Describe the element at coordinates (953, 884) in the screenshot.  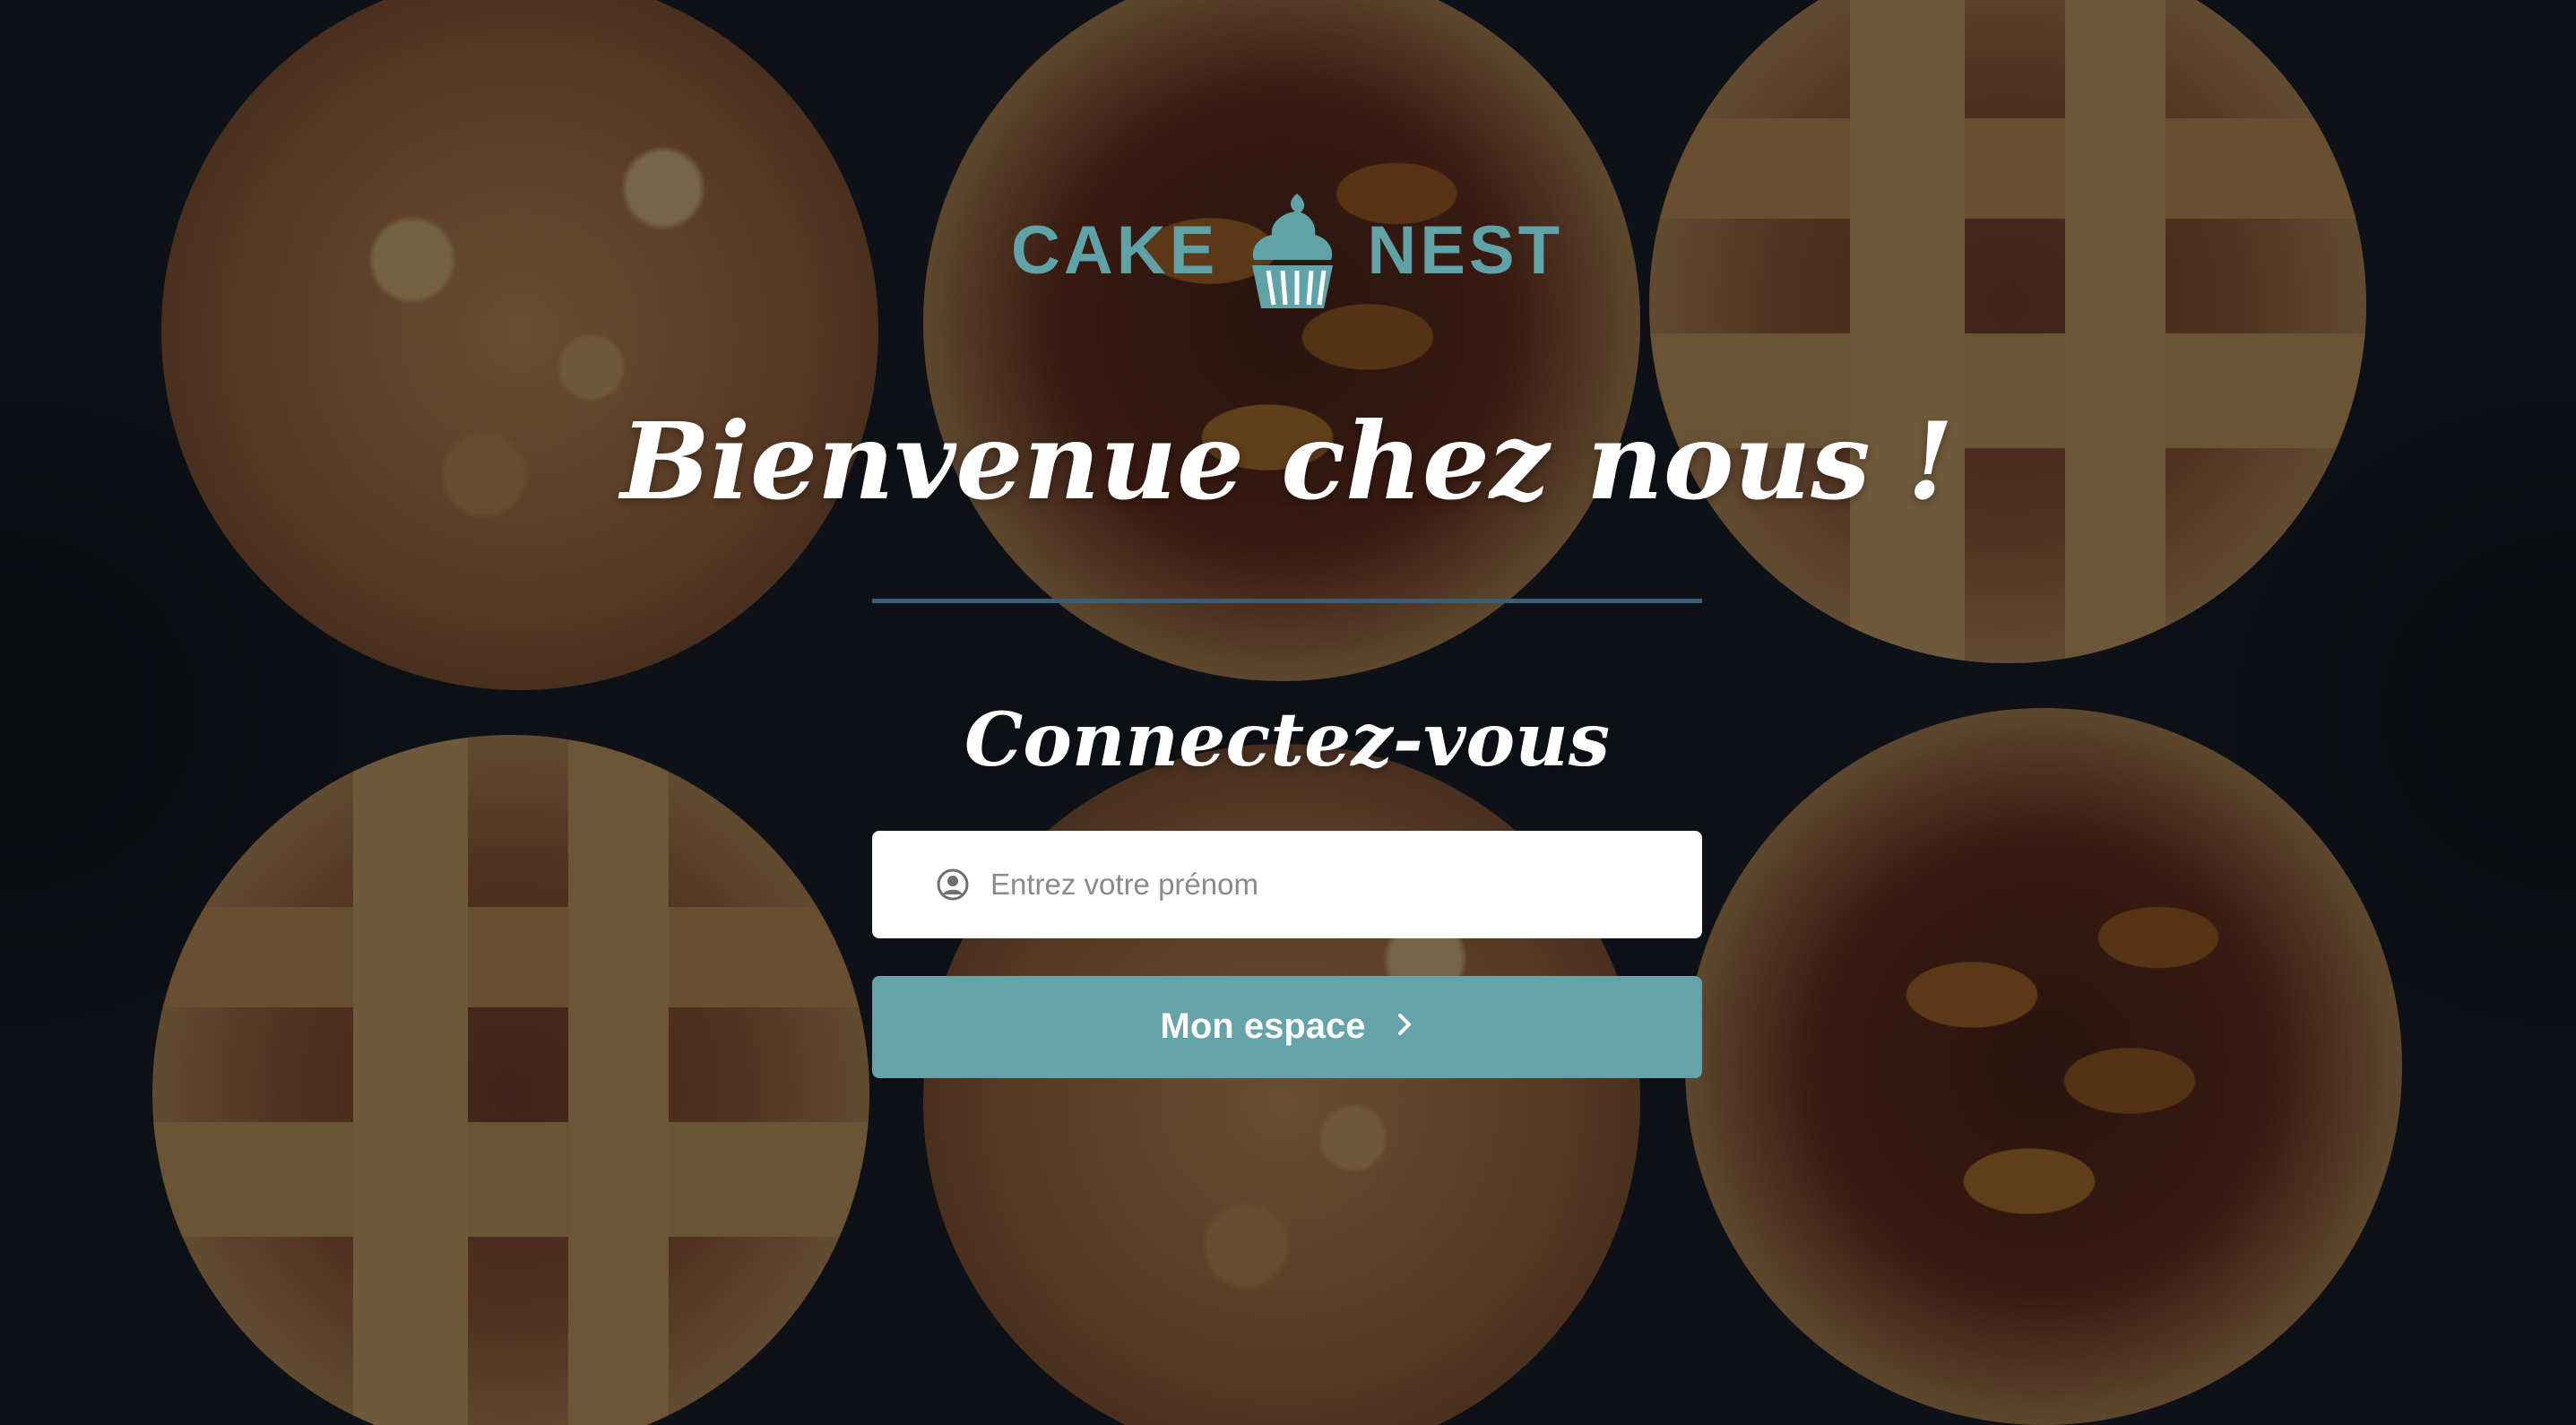
I see `user-circle-icon` at that location.